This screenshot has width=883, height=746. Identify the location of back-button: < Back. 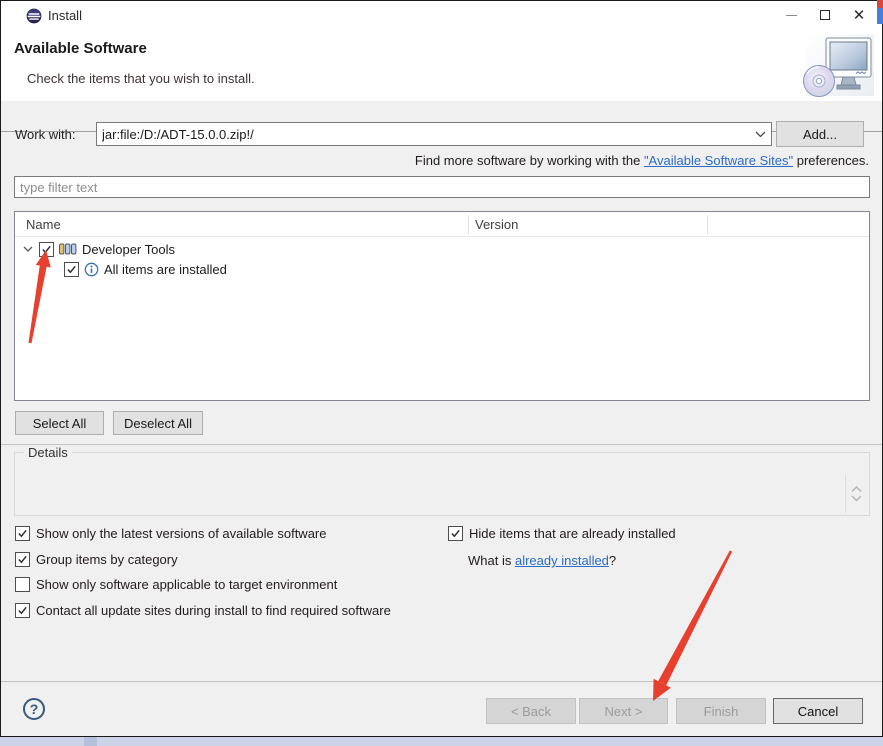
(531, 711).